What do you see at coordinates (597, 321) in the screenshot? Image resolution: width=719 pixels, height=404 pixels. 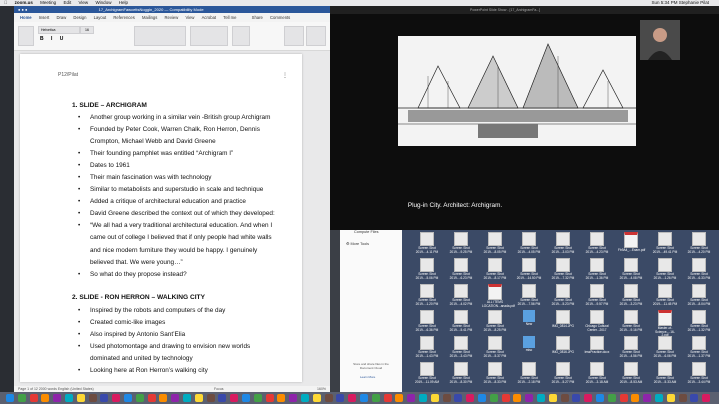 I see `desktop-file: Chicago Cultural Center...2017` at bounding box center [597, 321].